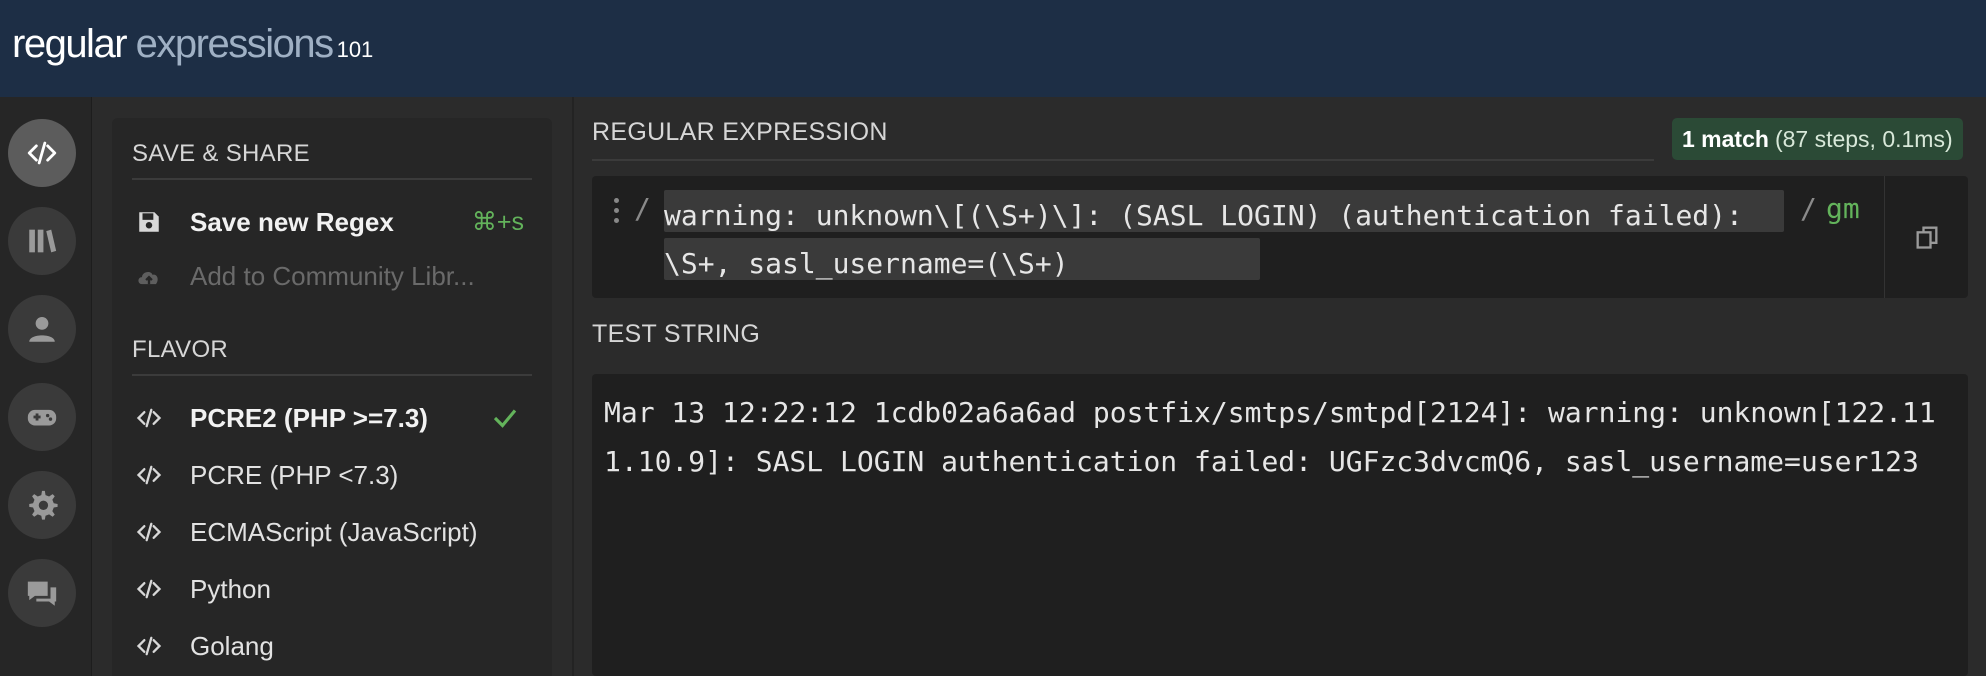 The image size is (1986, 676). Describe the element at coordinates (309, 417) in the screenshot. I see `flavor-label: PCRE2 (PHP >=7.3)` at that location.